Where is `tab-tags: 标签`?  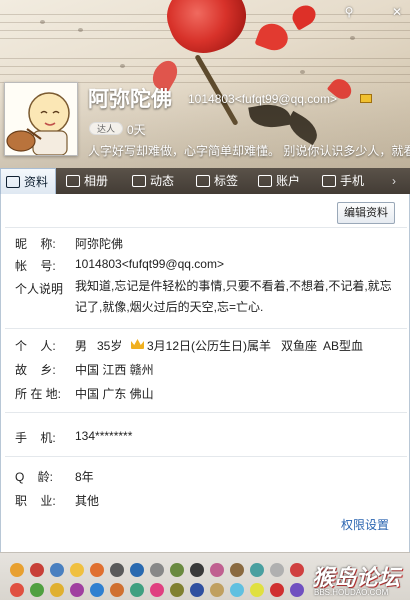
tab-tags: 标签 is located at coordinates (224, 181).